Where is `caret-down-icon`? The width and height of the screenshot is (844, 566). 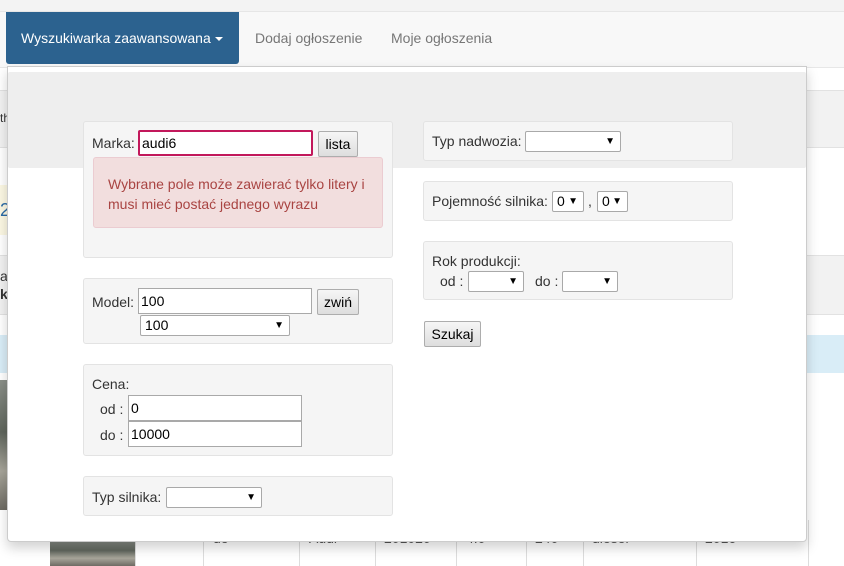 caret-down-icon is located at coordinates (218, 39).